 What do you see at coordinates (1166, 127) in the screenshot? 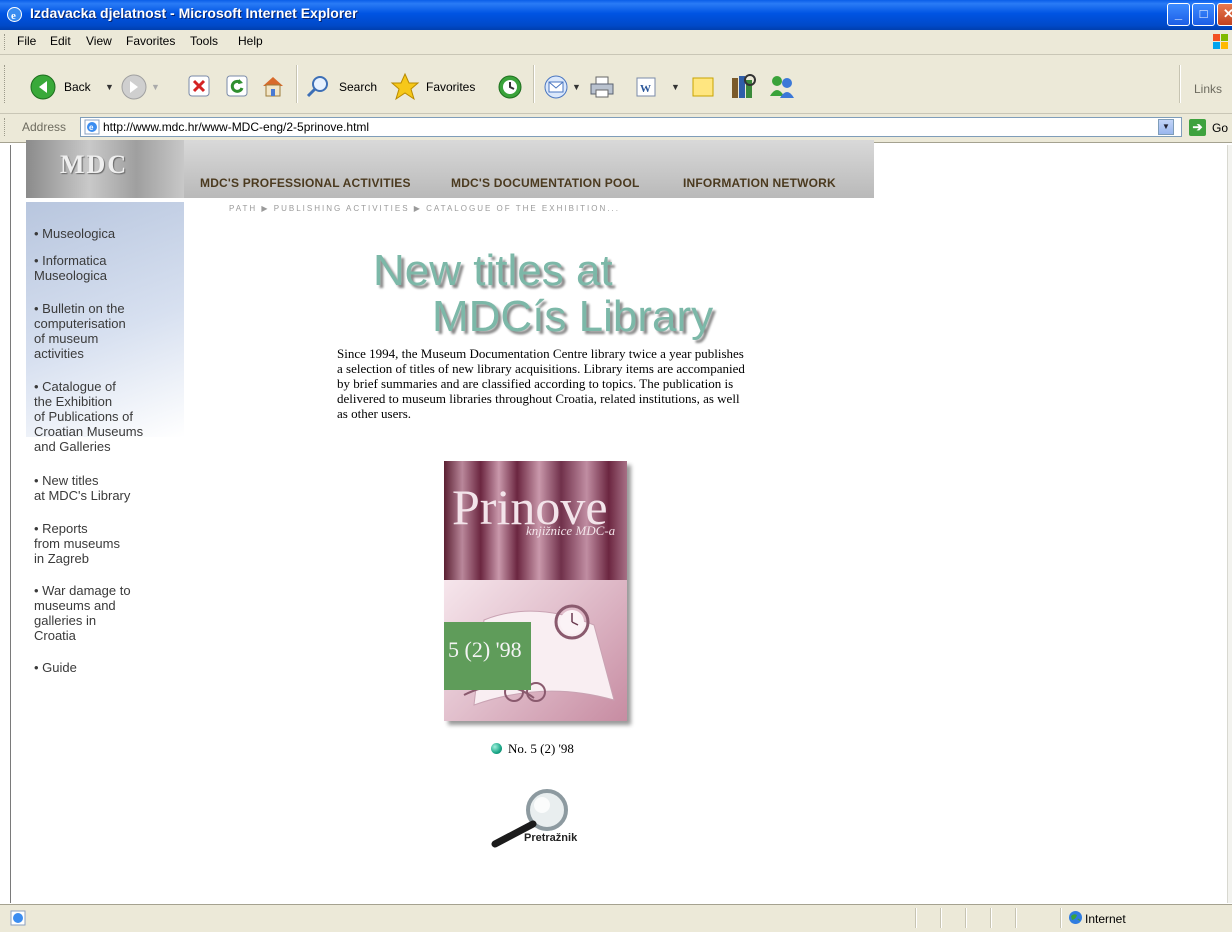
I see `address-dropdown-icon: ▼` at bounding box center [1166, 127].